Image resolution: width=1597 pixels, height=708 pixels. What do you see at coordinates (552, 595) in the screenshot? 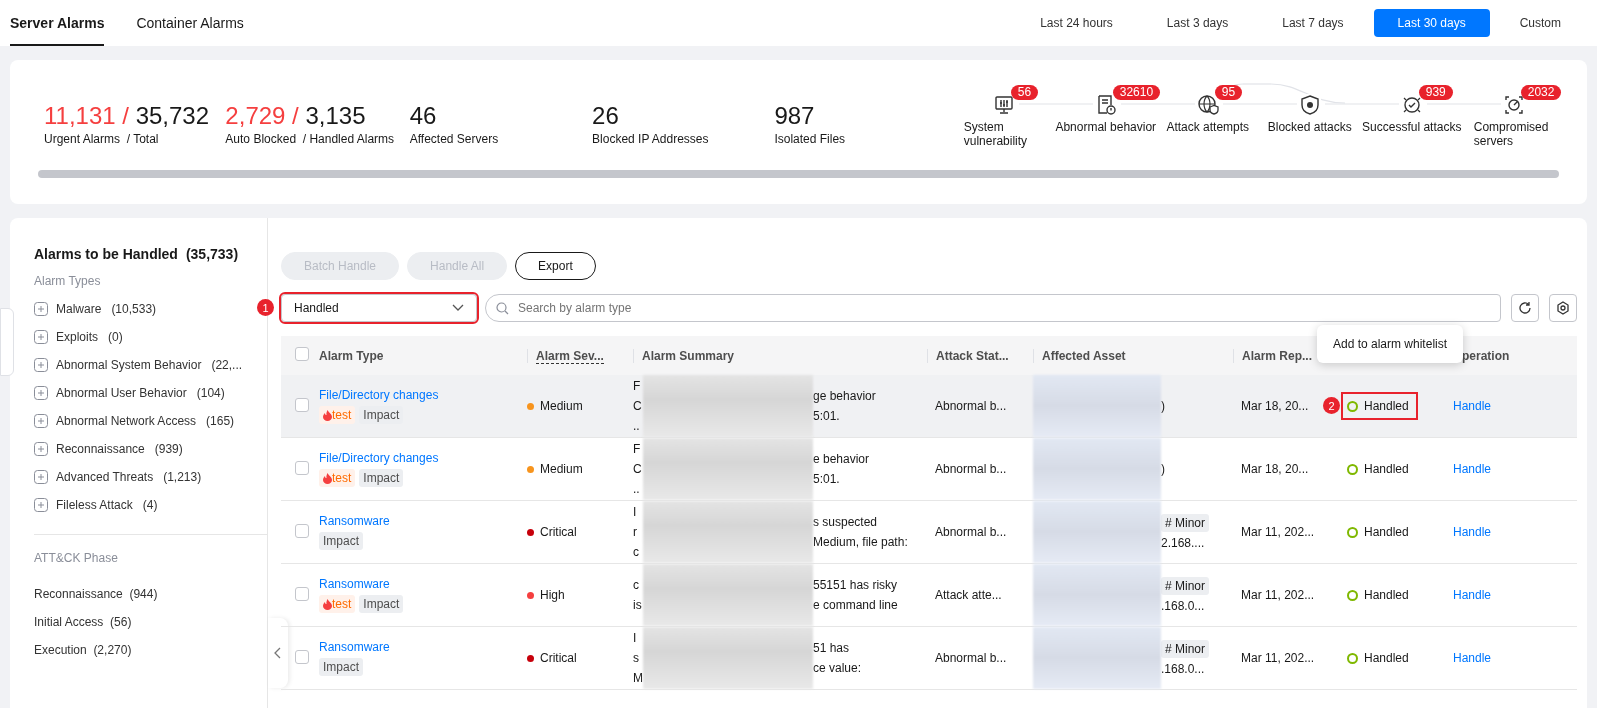
I see `severity-text: High` at bounding box center [552, 595].